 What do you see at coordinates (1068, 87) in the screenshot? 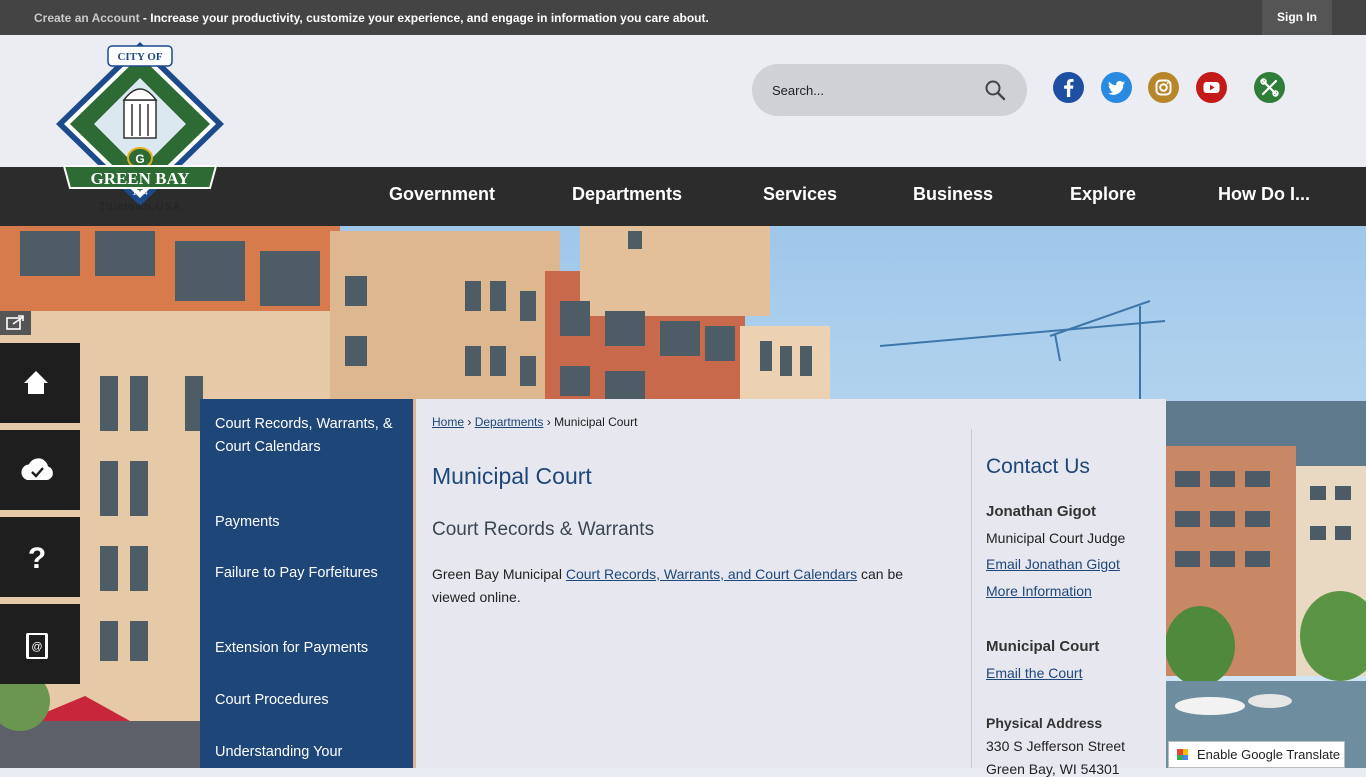
I see `facebook-icon` at bounding box center [1068, 87].